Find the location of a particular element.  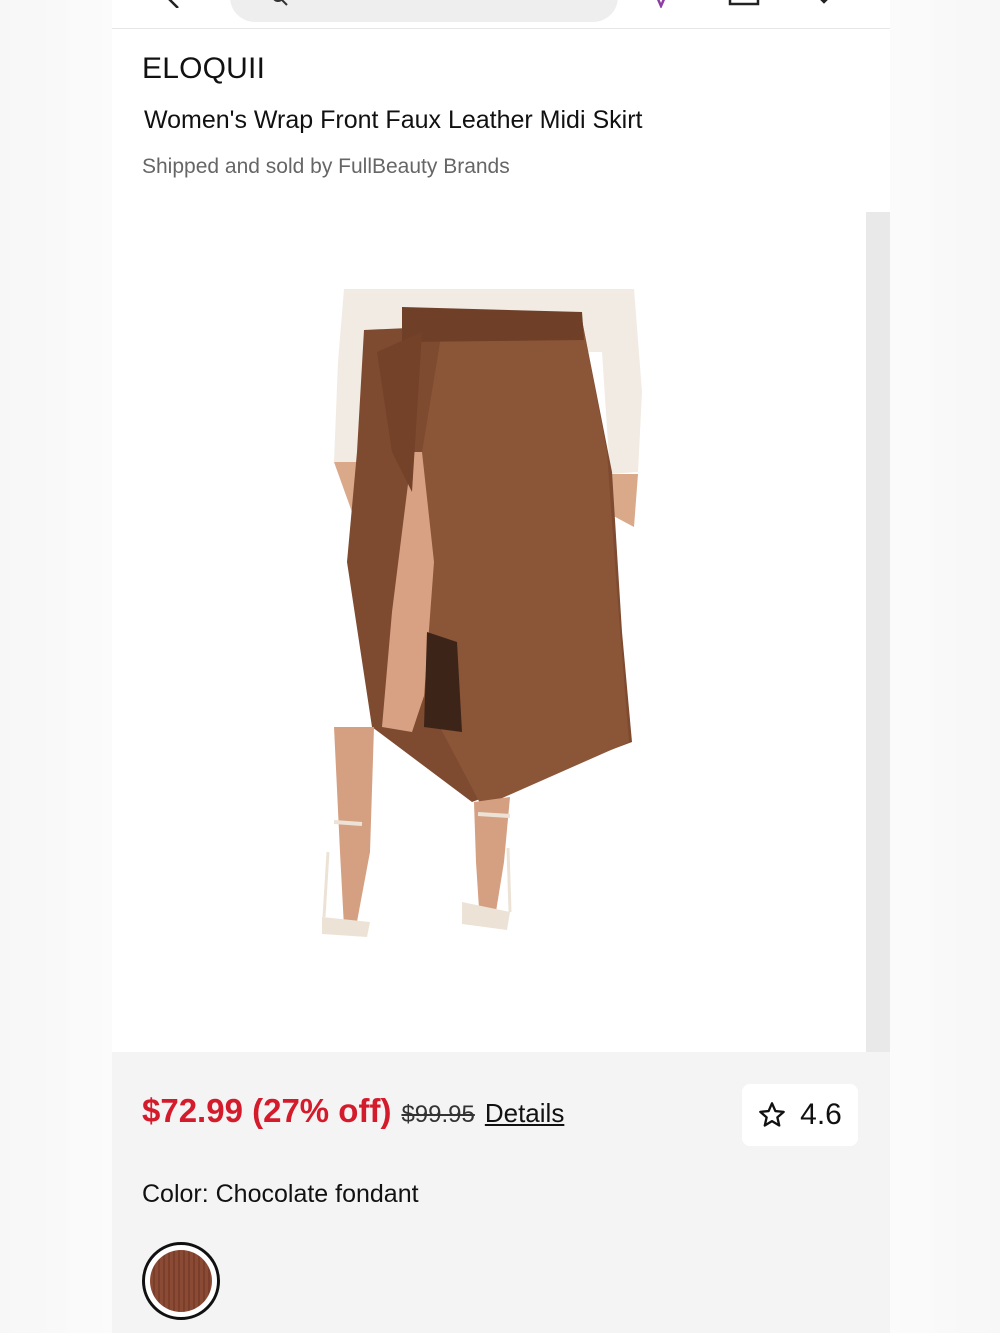

page-background-left is located at coordinates (56, 666).